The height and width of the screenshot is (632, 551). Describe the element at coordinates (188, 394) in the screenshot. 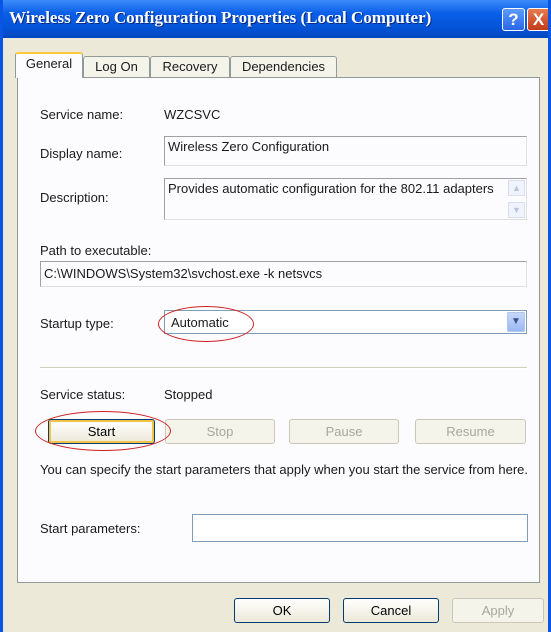

I see `service-status-value: Stopped` at that location.